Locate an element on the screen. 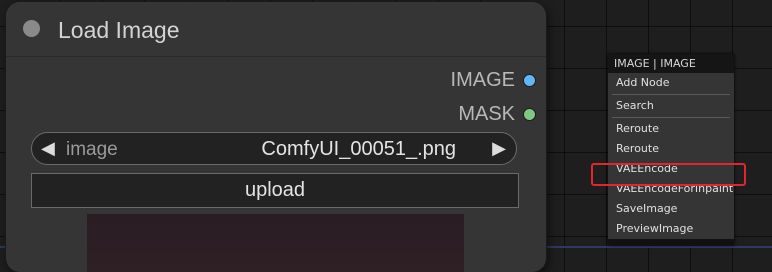 This screenshot has height=272, width=772. menu-item-add-node: Add Node is located at coordinates (671, 83).